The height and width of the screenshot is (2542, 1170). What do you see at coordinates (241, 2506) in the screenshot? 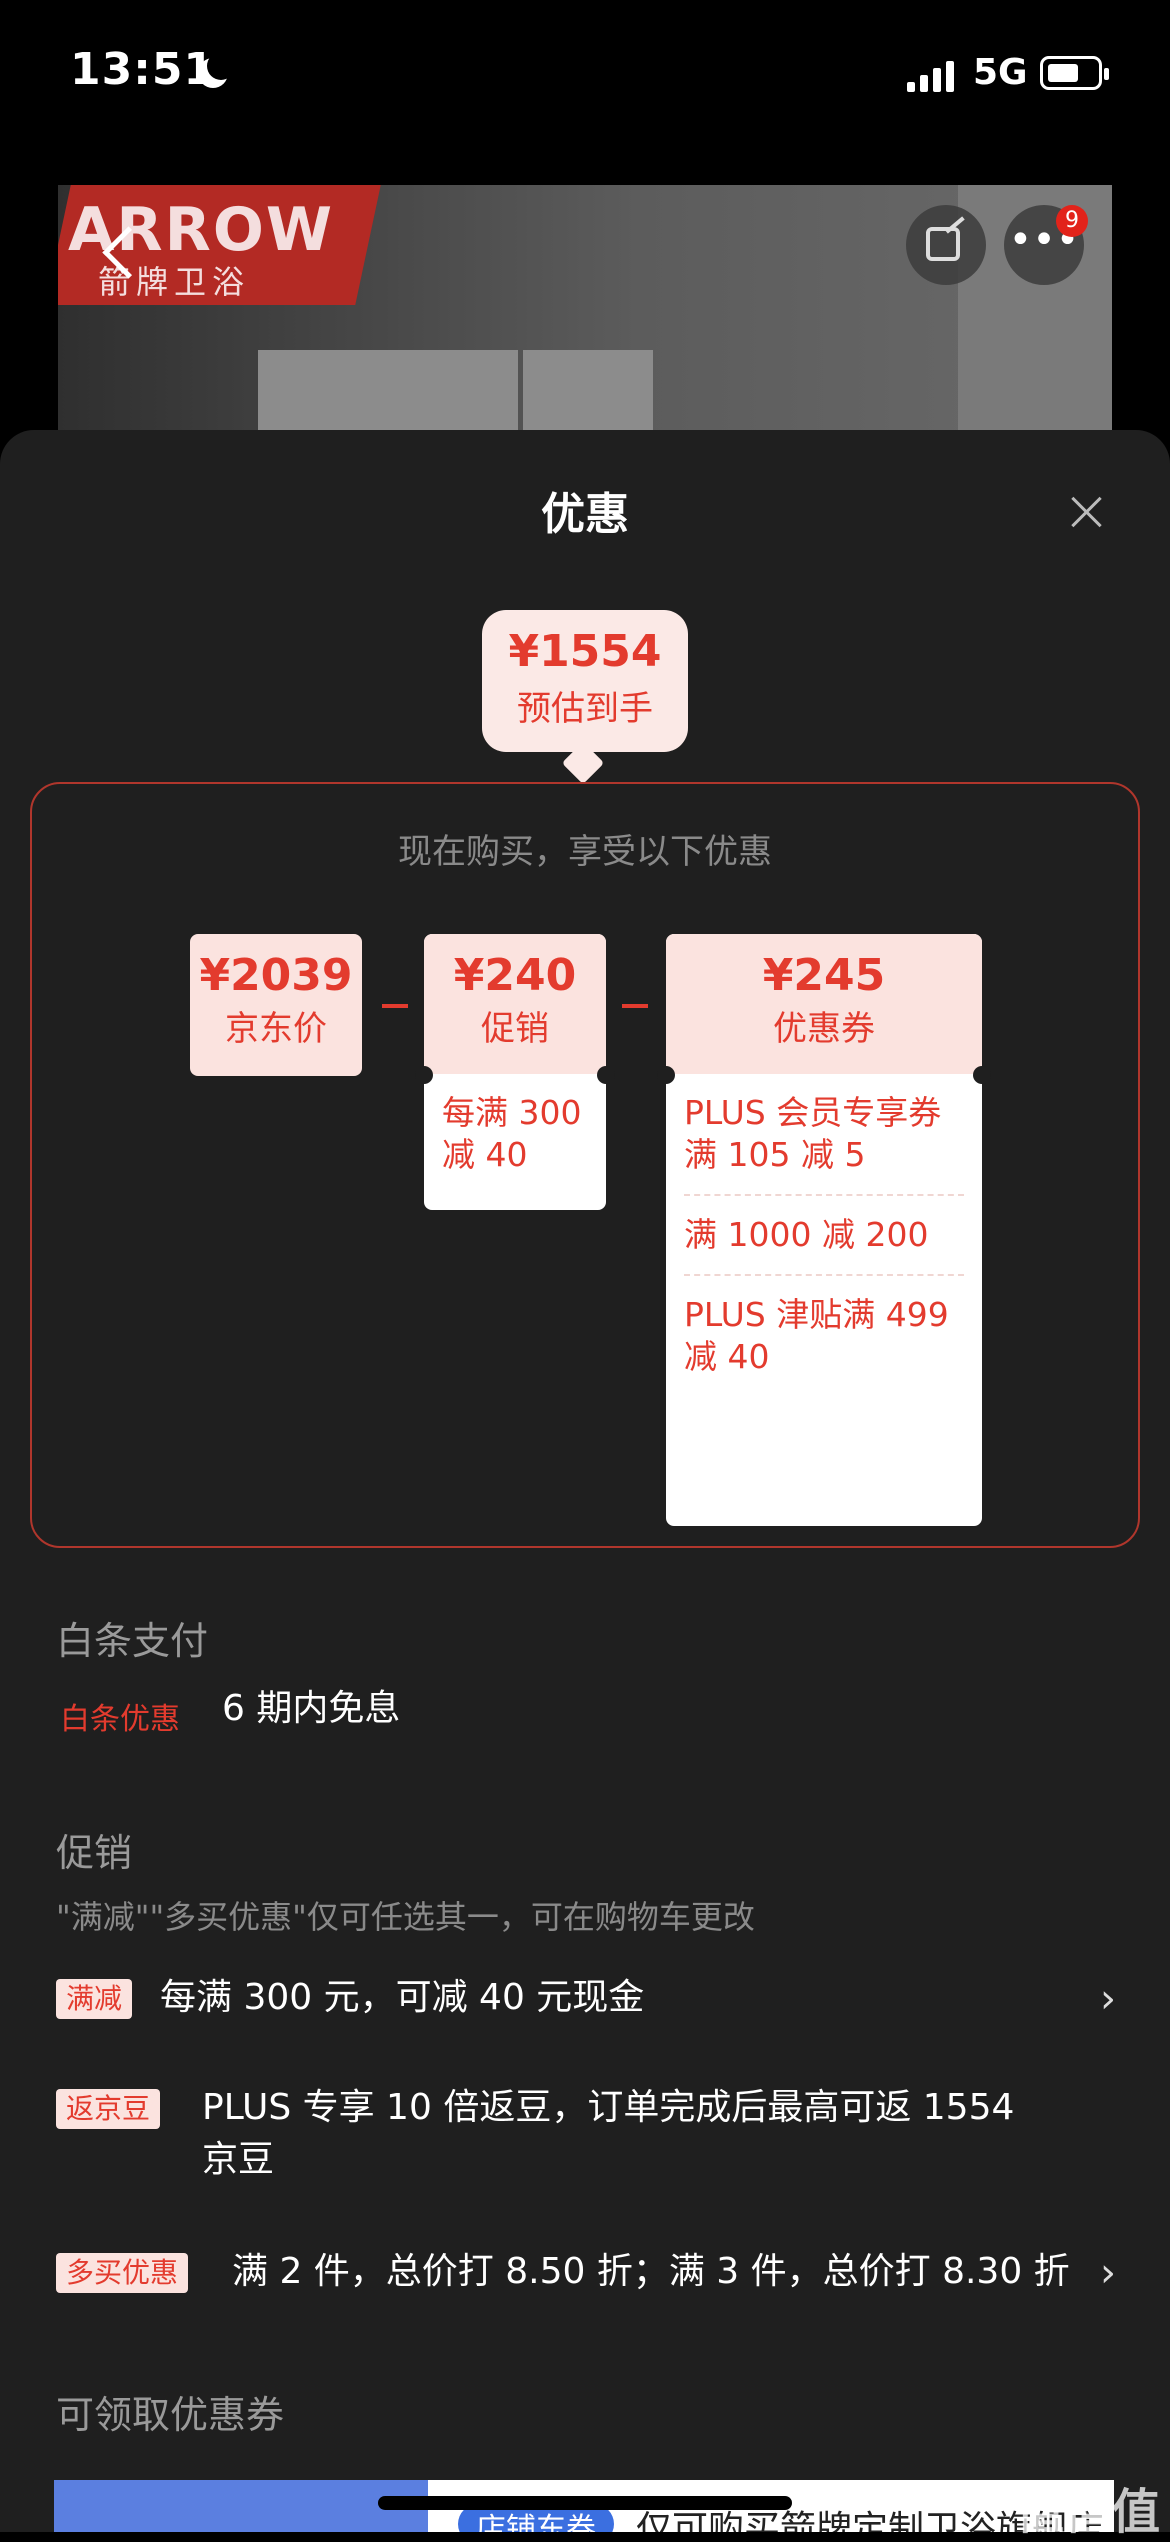
I see `coupon-preview-image` at bounding box center [241, 2506].